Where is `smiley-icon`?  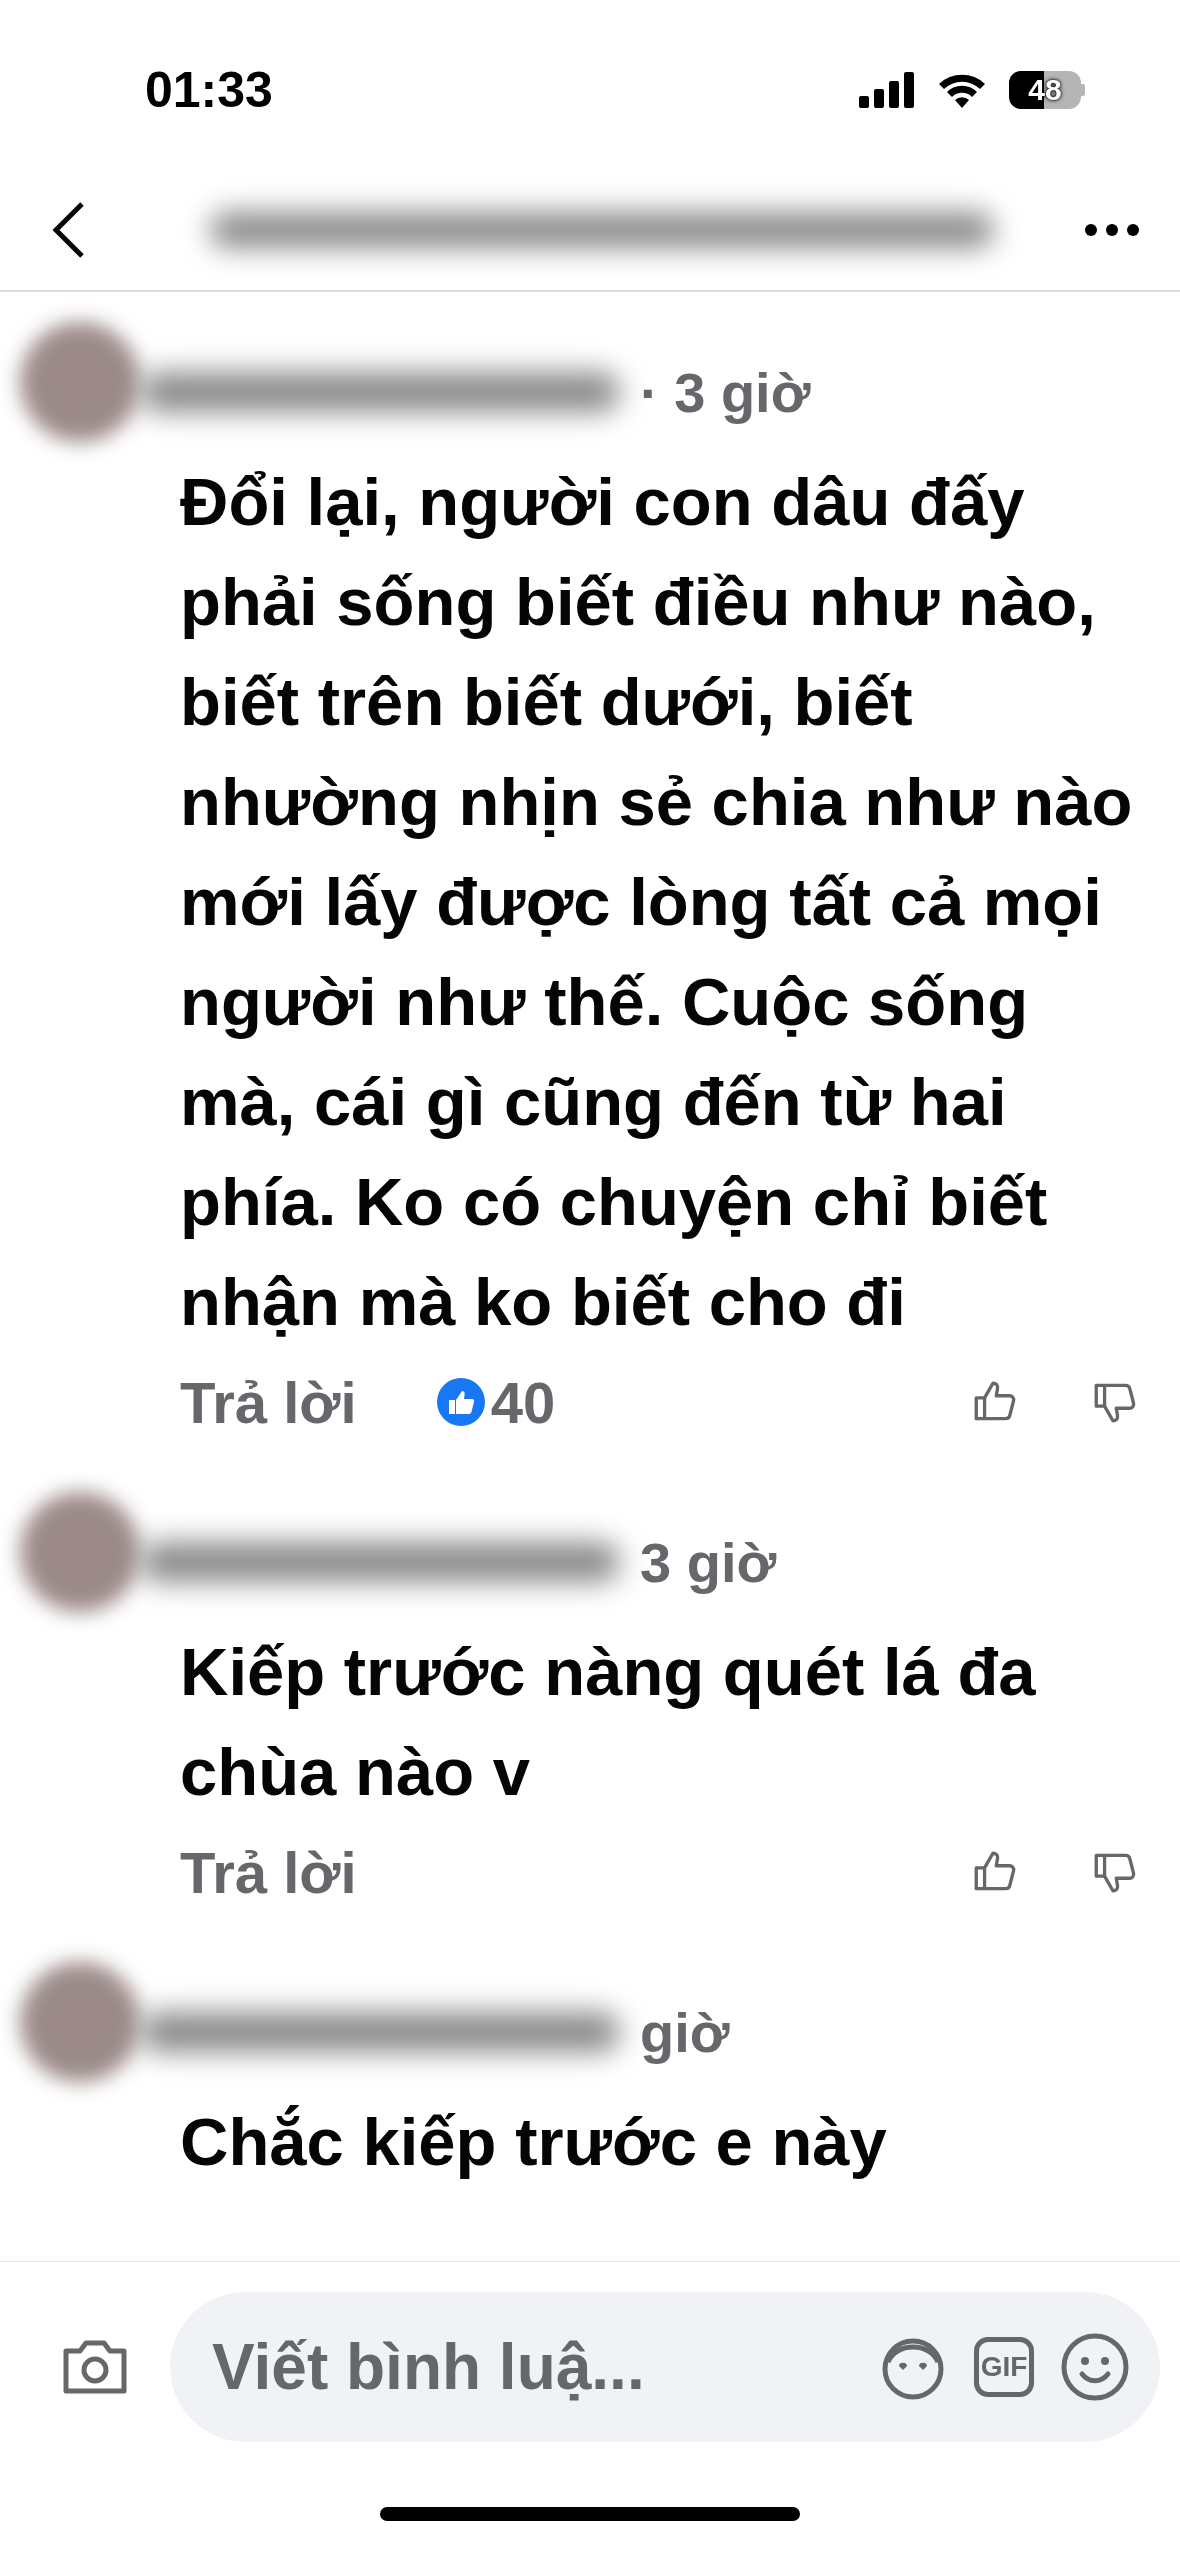 smiley-icon is located at coordinates (1095, 2367).